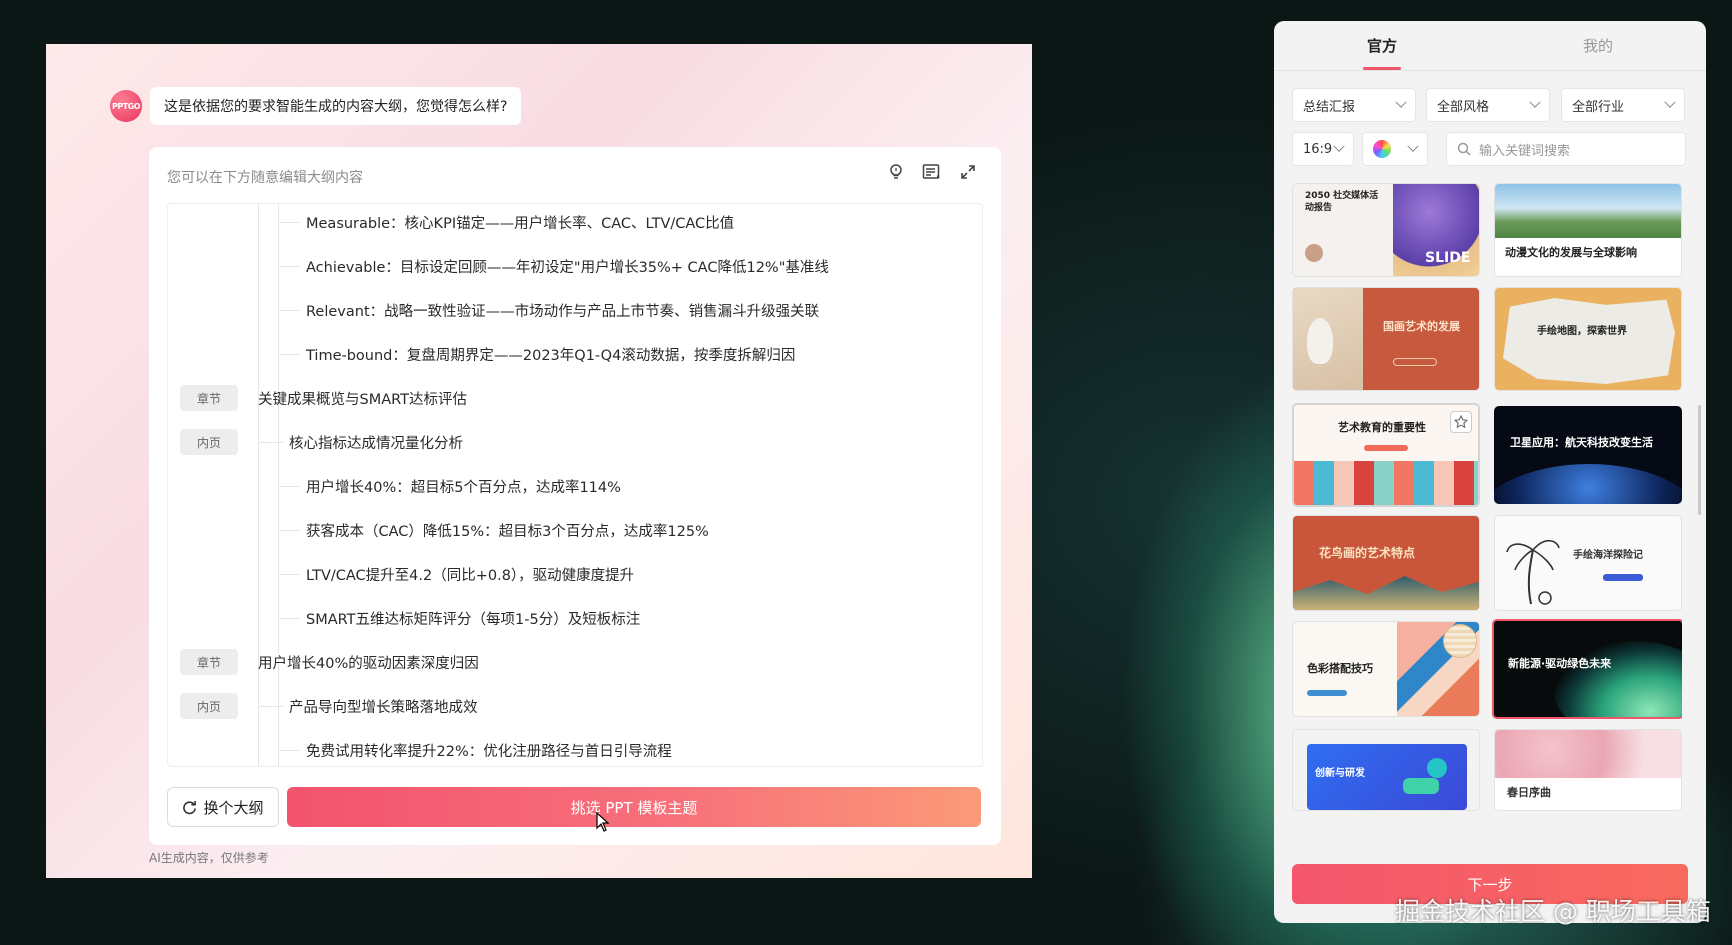  I want to click on template-title: 新能源·驱动绿色未来, so click(1560, 663).